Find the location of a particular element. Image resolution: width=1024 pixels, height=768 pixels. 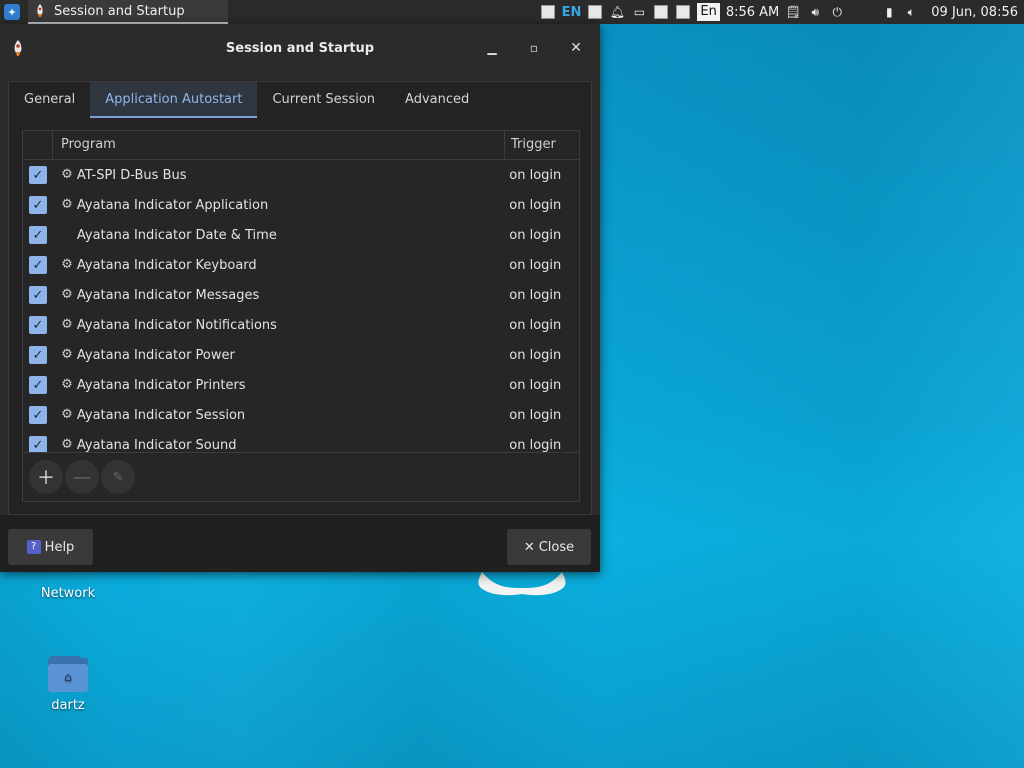

desktop-icon-home: ⌂ dartz is located at coordinates (68, 684).